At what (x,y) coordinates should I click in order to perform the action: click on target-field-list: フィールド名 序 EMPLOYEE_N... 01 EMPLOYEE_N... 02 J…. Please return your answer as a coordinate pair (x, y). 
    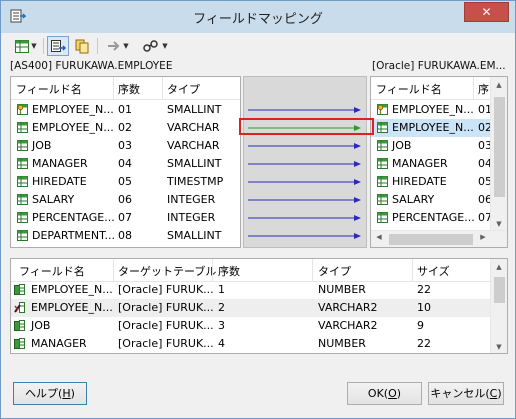
    Looking at the image, I should click on (439, 162).